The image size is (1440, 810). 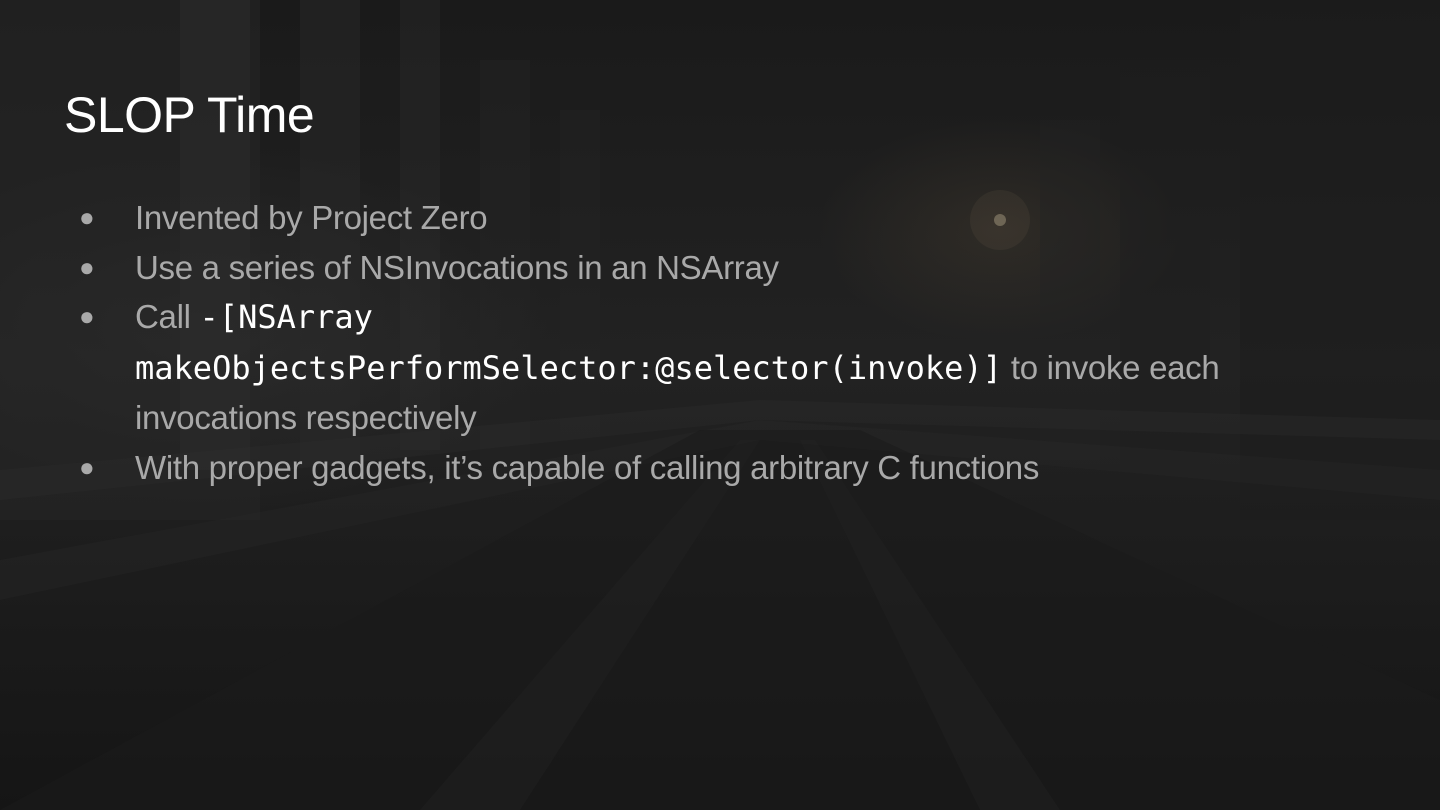 I want to click on code-snippet-line1: -[NSArray, so click(x=286, y=317).